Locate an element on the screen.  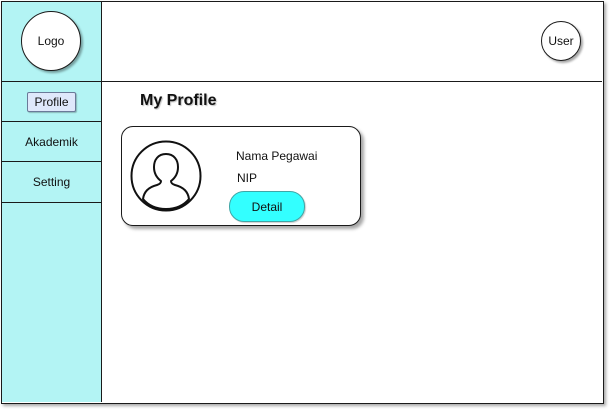
sidebar-item-label: Akademik is located at coordinates (51, 141).